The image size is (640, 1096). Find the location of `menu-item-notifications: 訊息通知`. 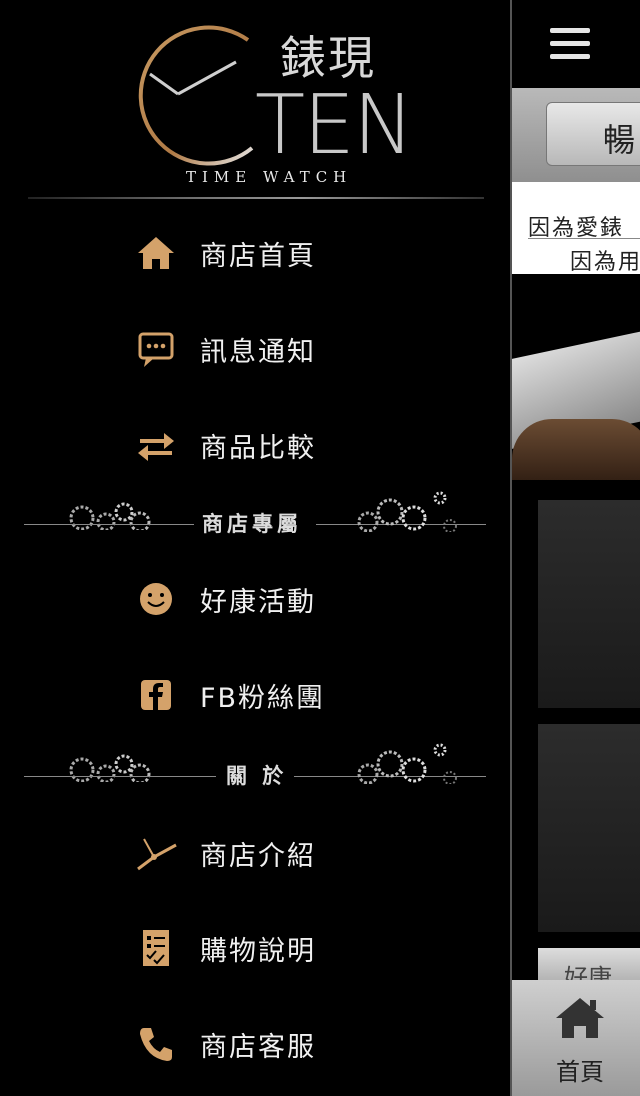

menu-item-notifications: 訊息通知 is located at coordinates (255, 349).